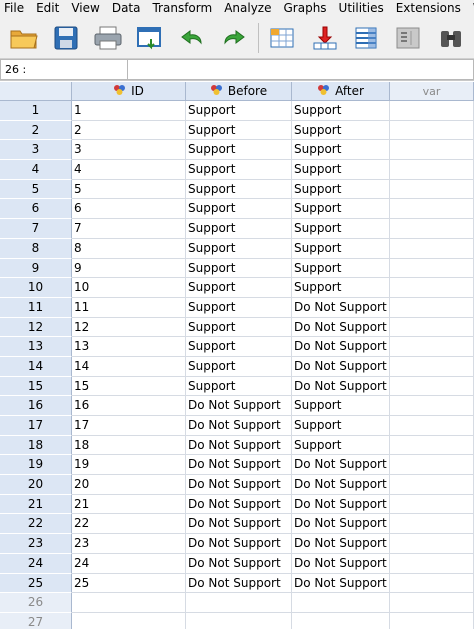 This screenshot has width=474, height=629. What do you see at coordinates (341, 91) in the screenshot?
I see `column-header-after: After` at bounding box center [341, 91].